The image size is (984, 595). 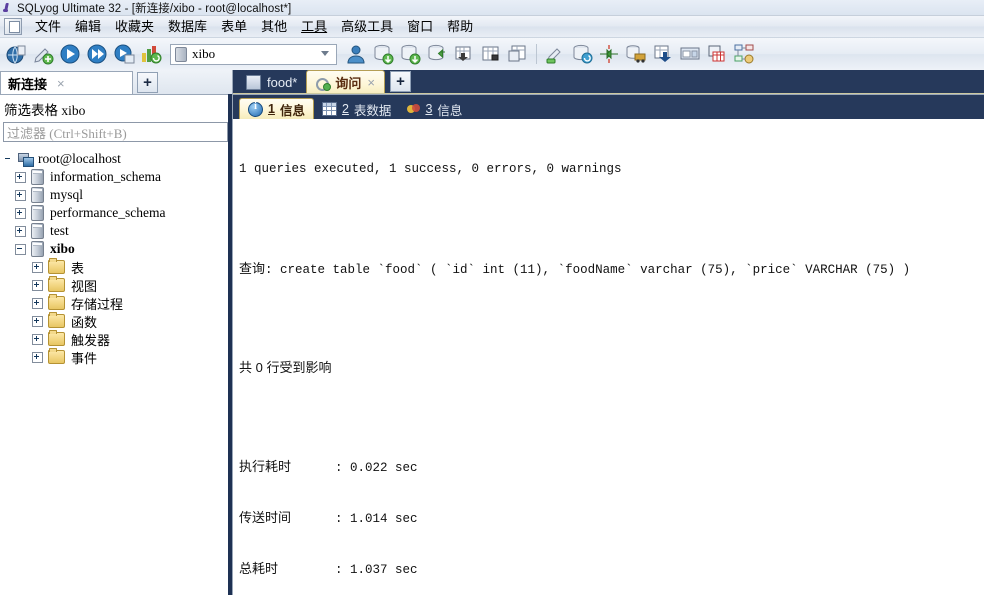 I want to click on tab-query: 询问 ×, so click(x=345, y=81).